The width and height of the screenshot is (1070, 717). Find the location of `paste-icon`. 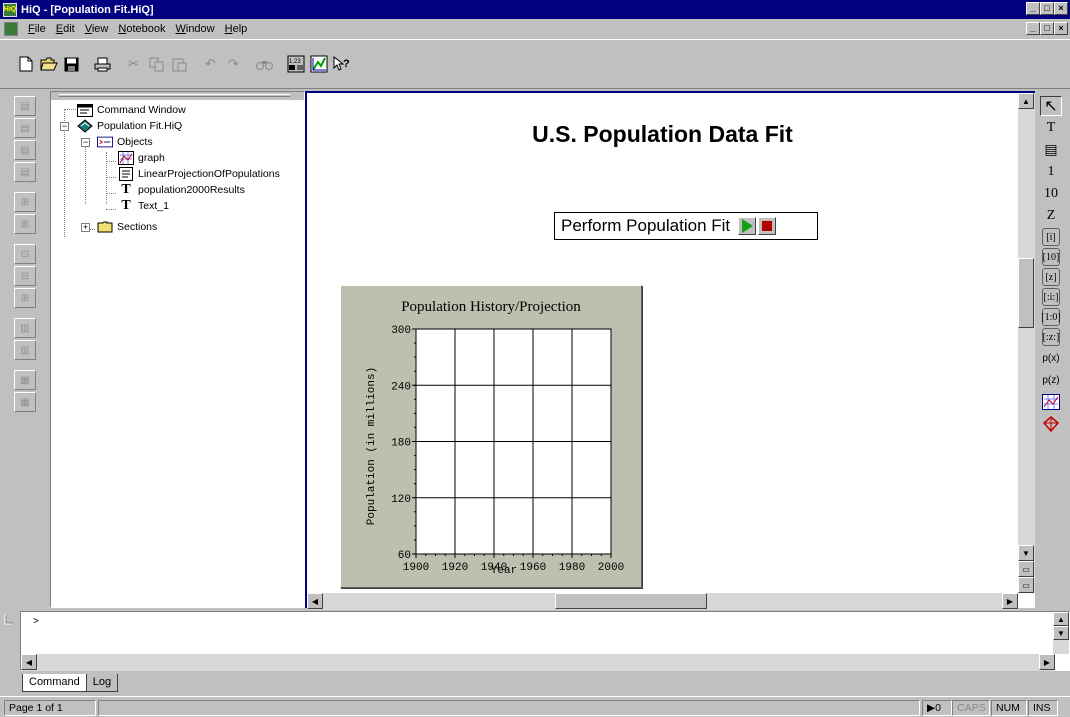

paste-icon is located at coordinates (179, 64).